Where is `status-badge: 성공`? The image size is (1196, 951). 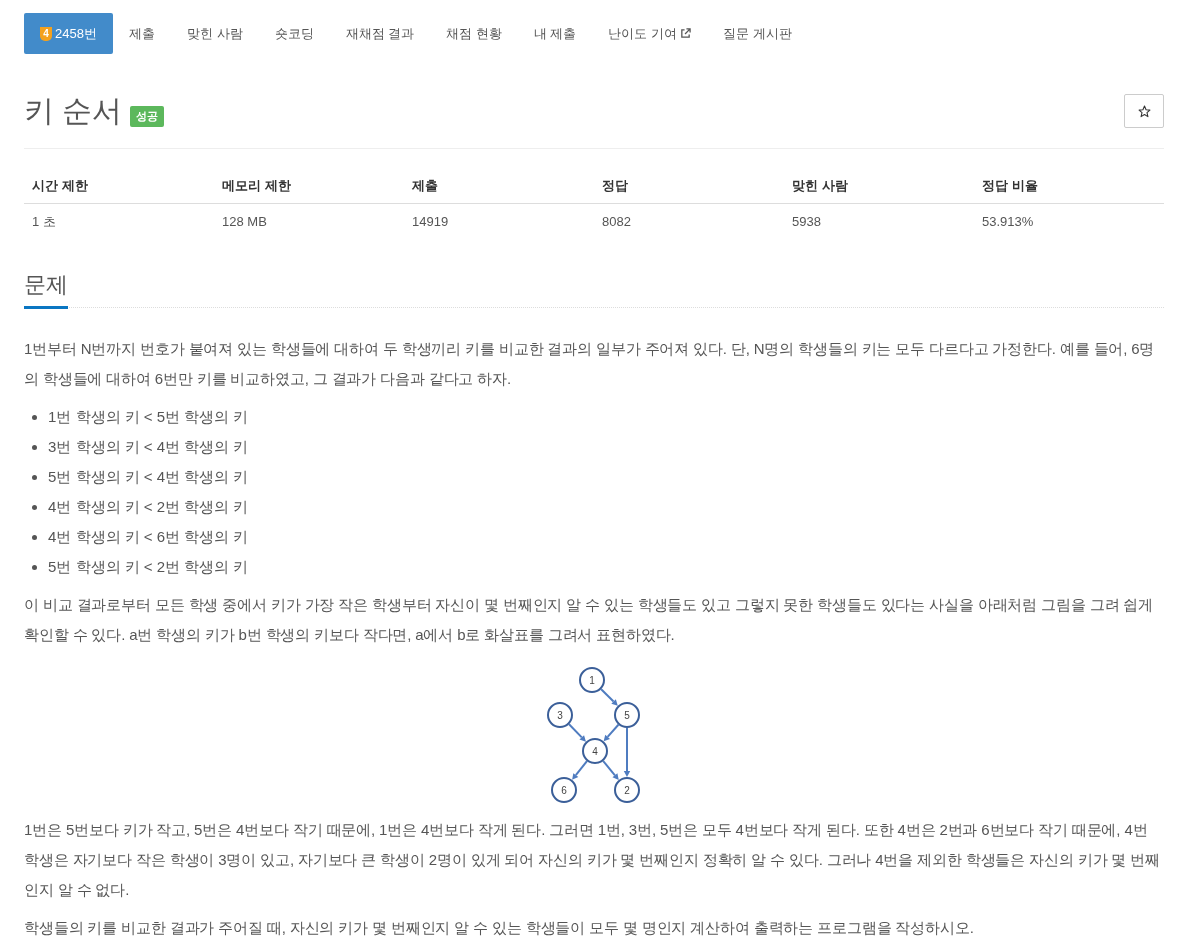 status-badge: 성공 is located at coordinates (147, 116).